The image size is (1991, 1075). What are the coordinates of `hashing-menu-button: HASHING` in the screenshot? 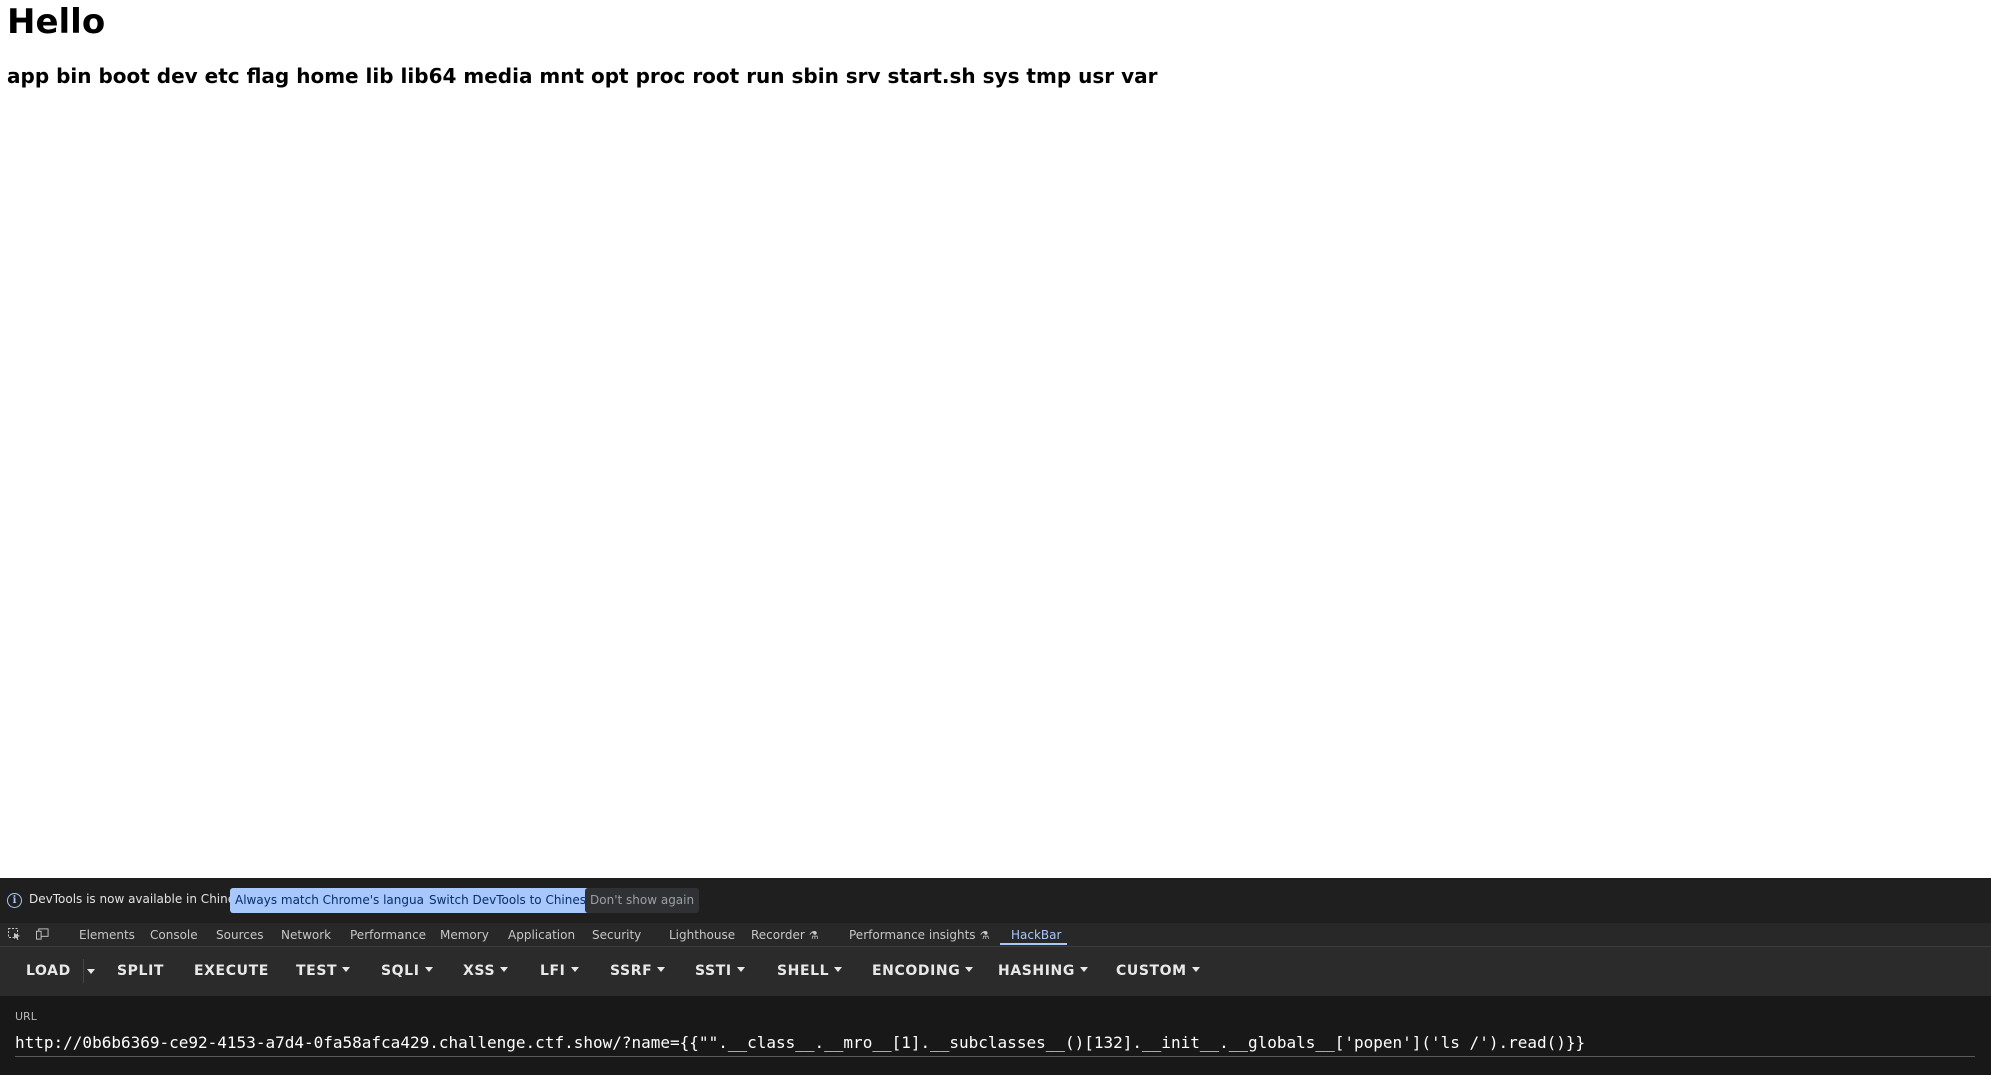 It's located at (1043, 971).